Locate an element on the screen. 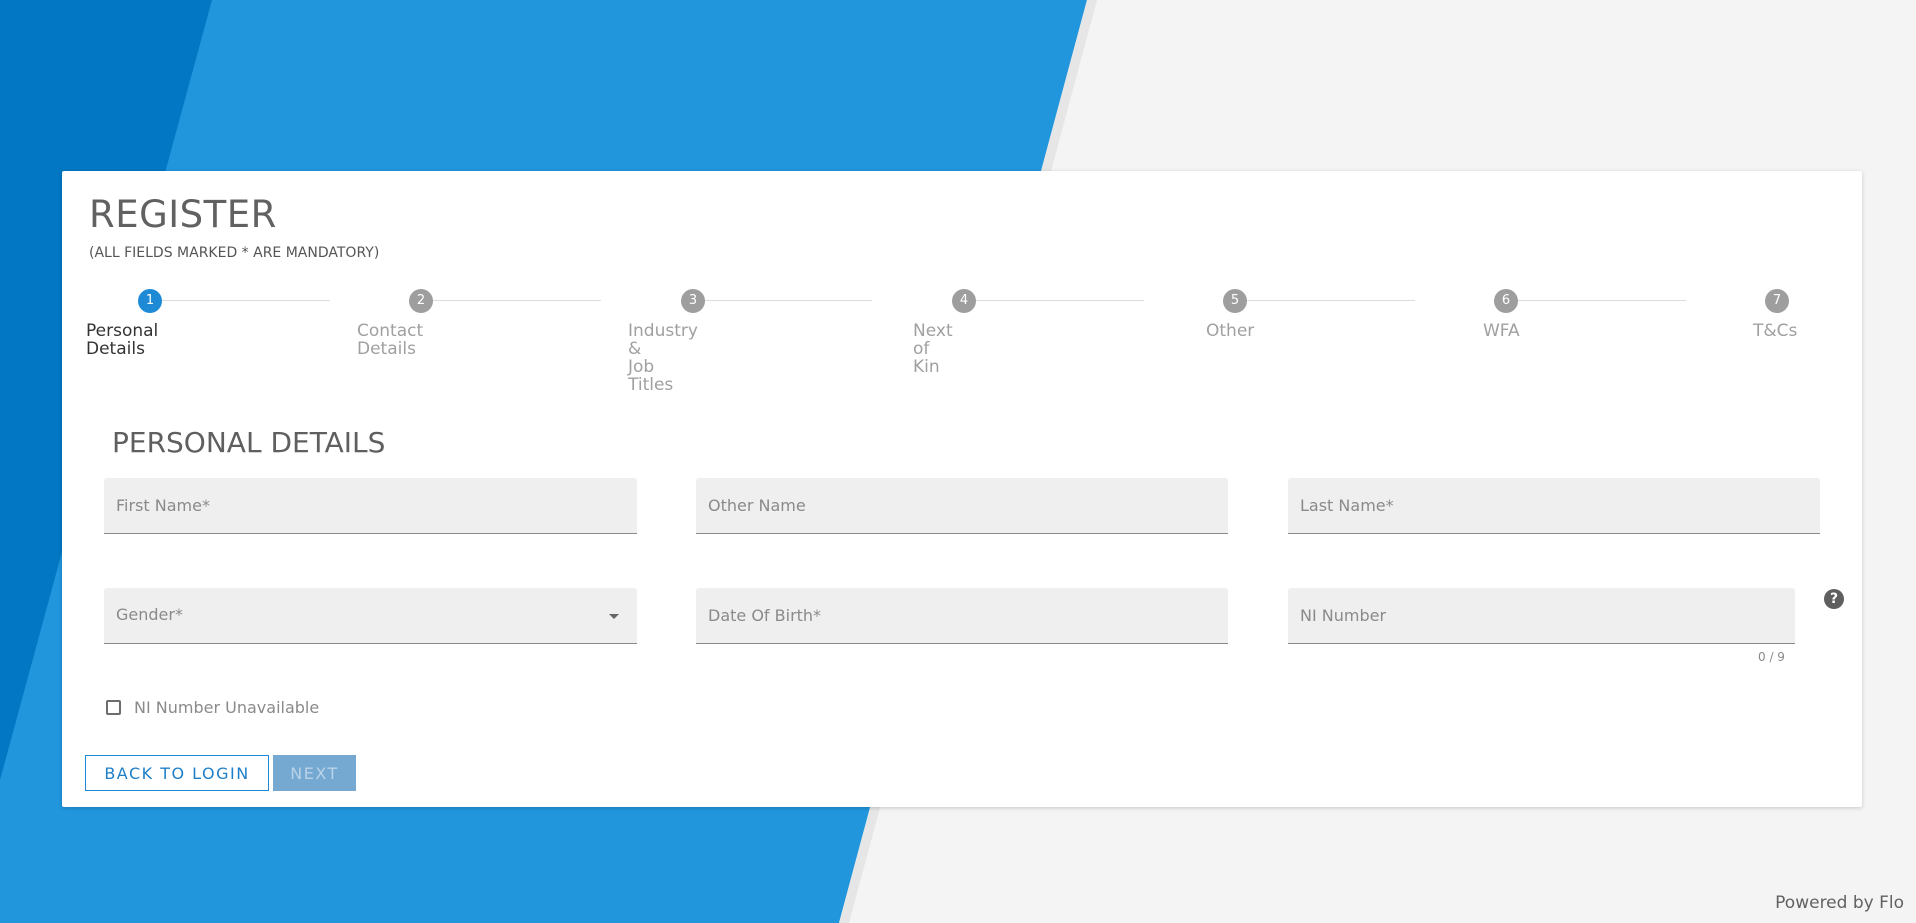 The width and height of the screenshot is (1916, 923). step-label: Next of Kin is located at coordinates (933, 349).